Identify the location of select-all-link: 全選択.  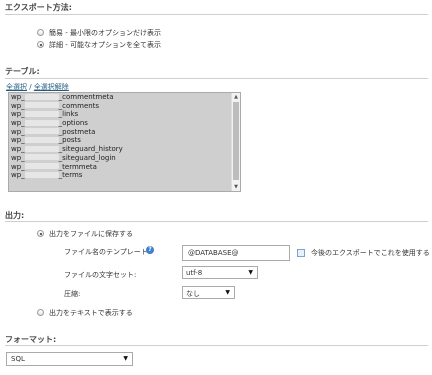
(16, 87).